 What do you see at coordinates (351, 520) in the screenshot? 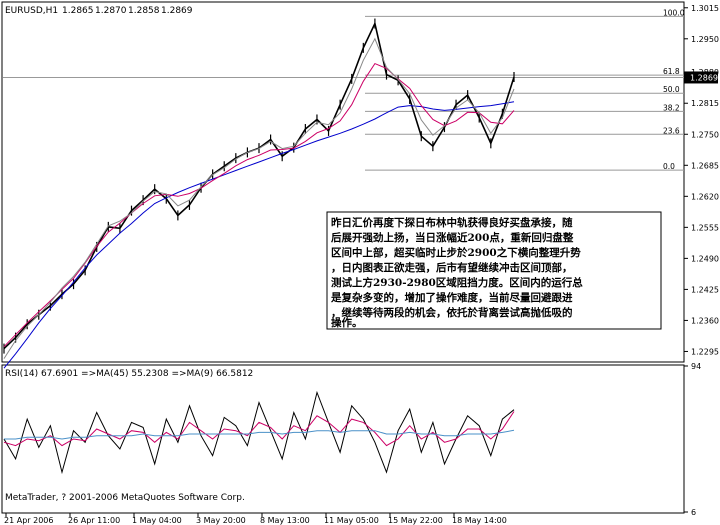
I see `x-axis-label: 11 May 05:00` at bounding box center [351, 520].